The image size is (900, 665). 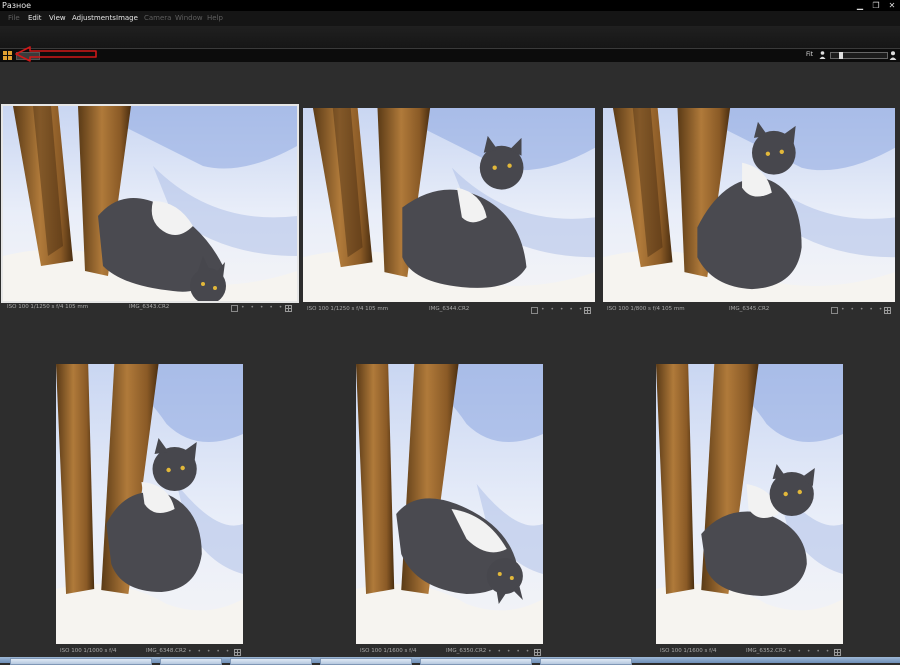 What do you see at coordinates (215, 18) in the screenshot?
I see `menu-help: Help` at bounding box center [215, 18].